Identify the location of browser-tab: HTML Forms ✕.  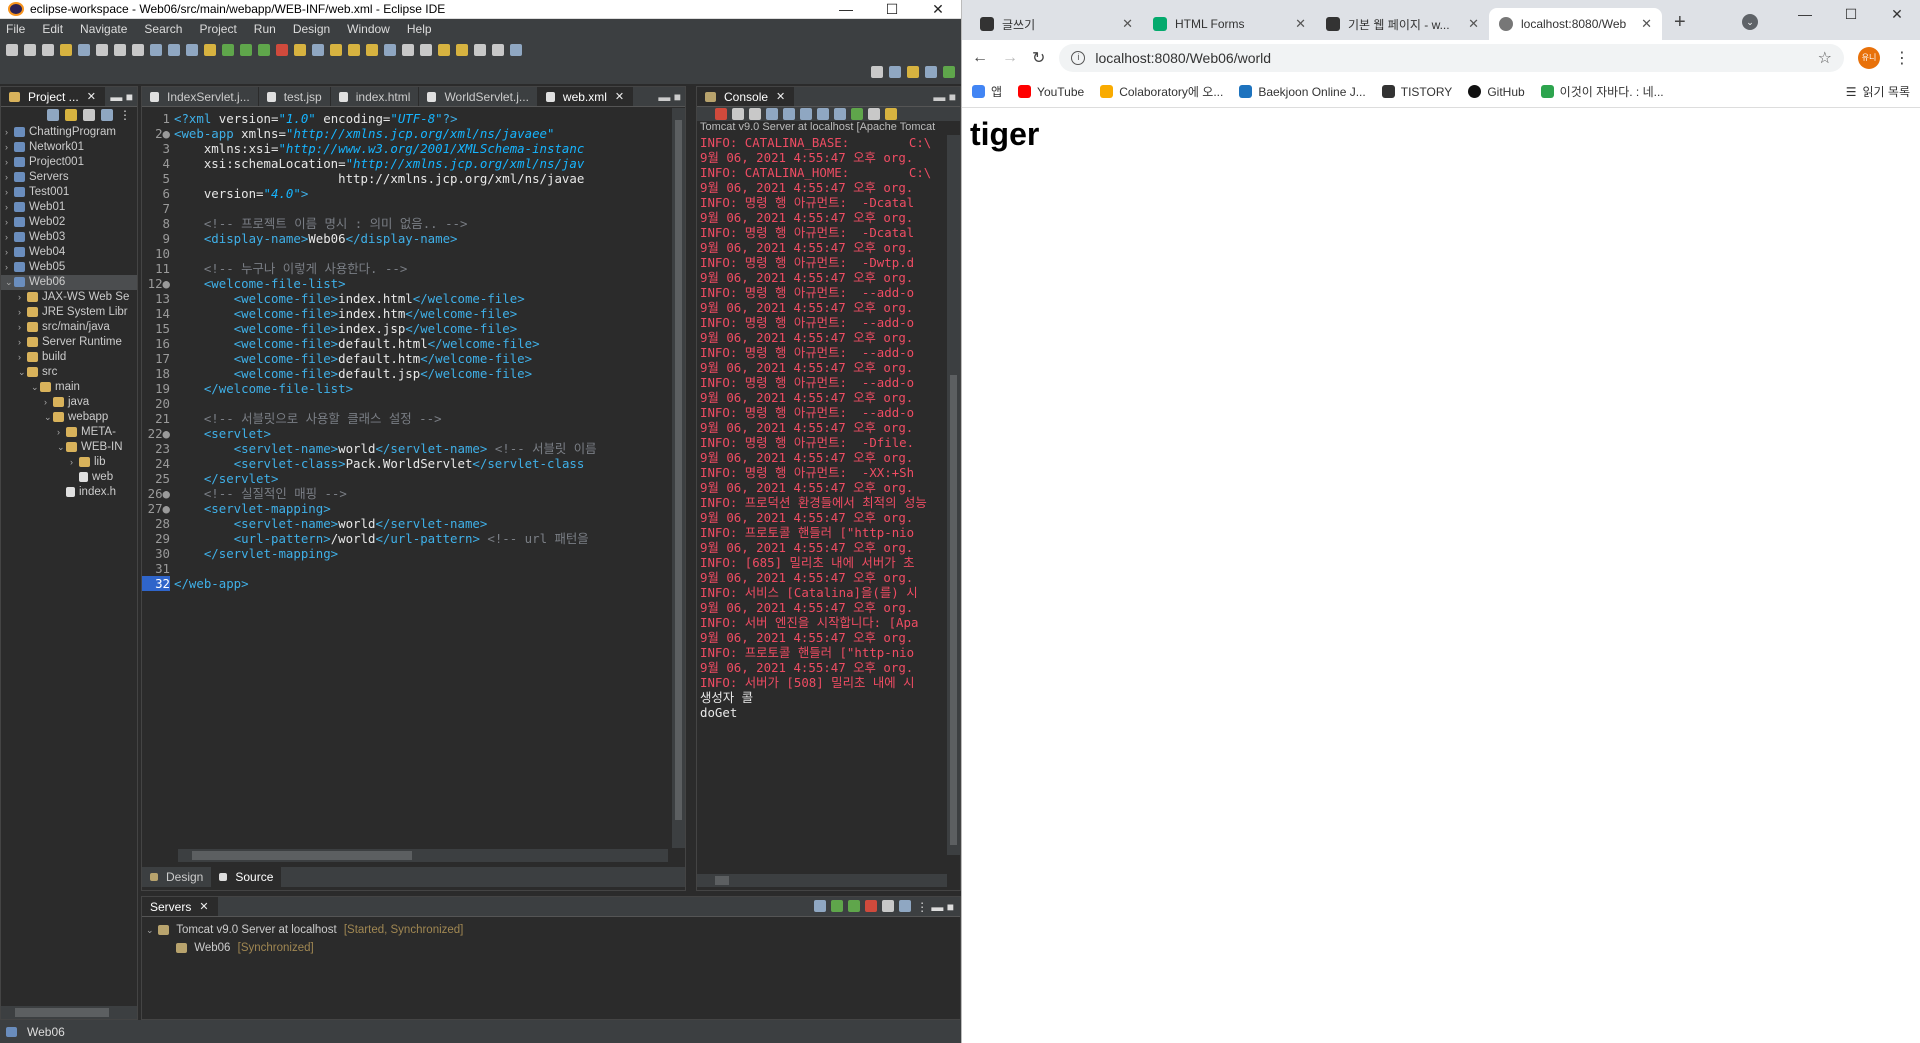
(1229, 24).